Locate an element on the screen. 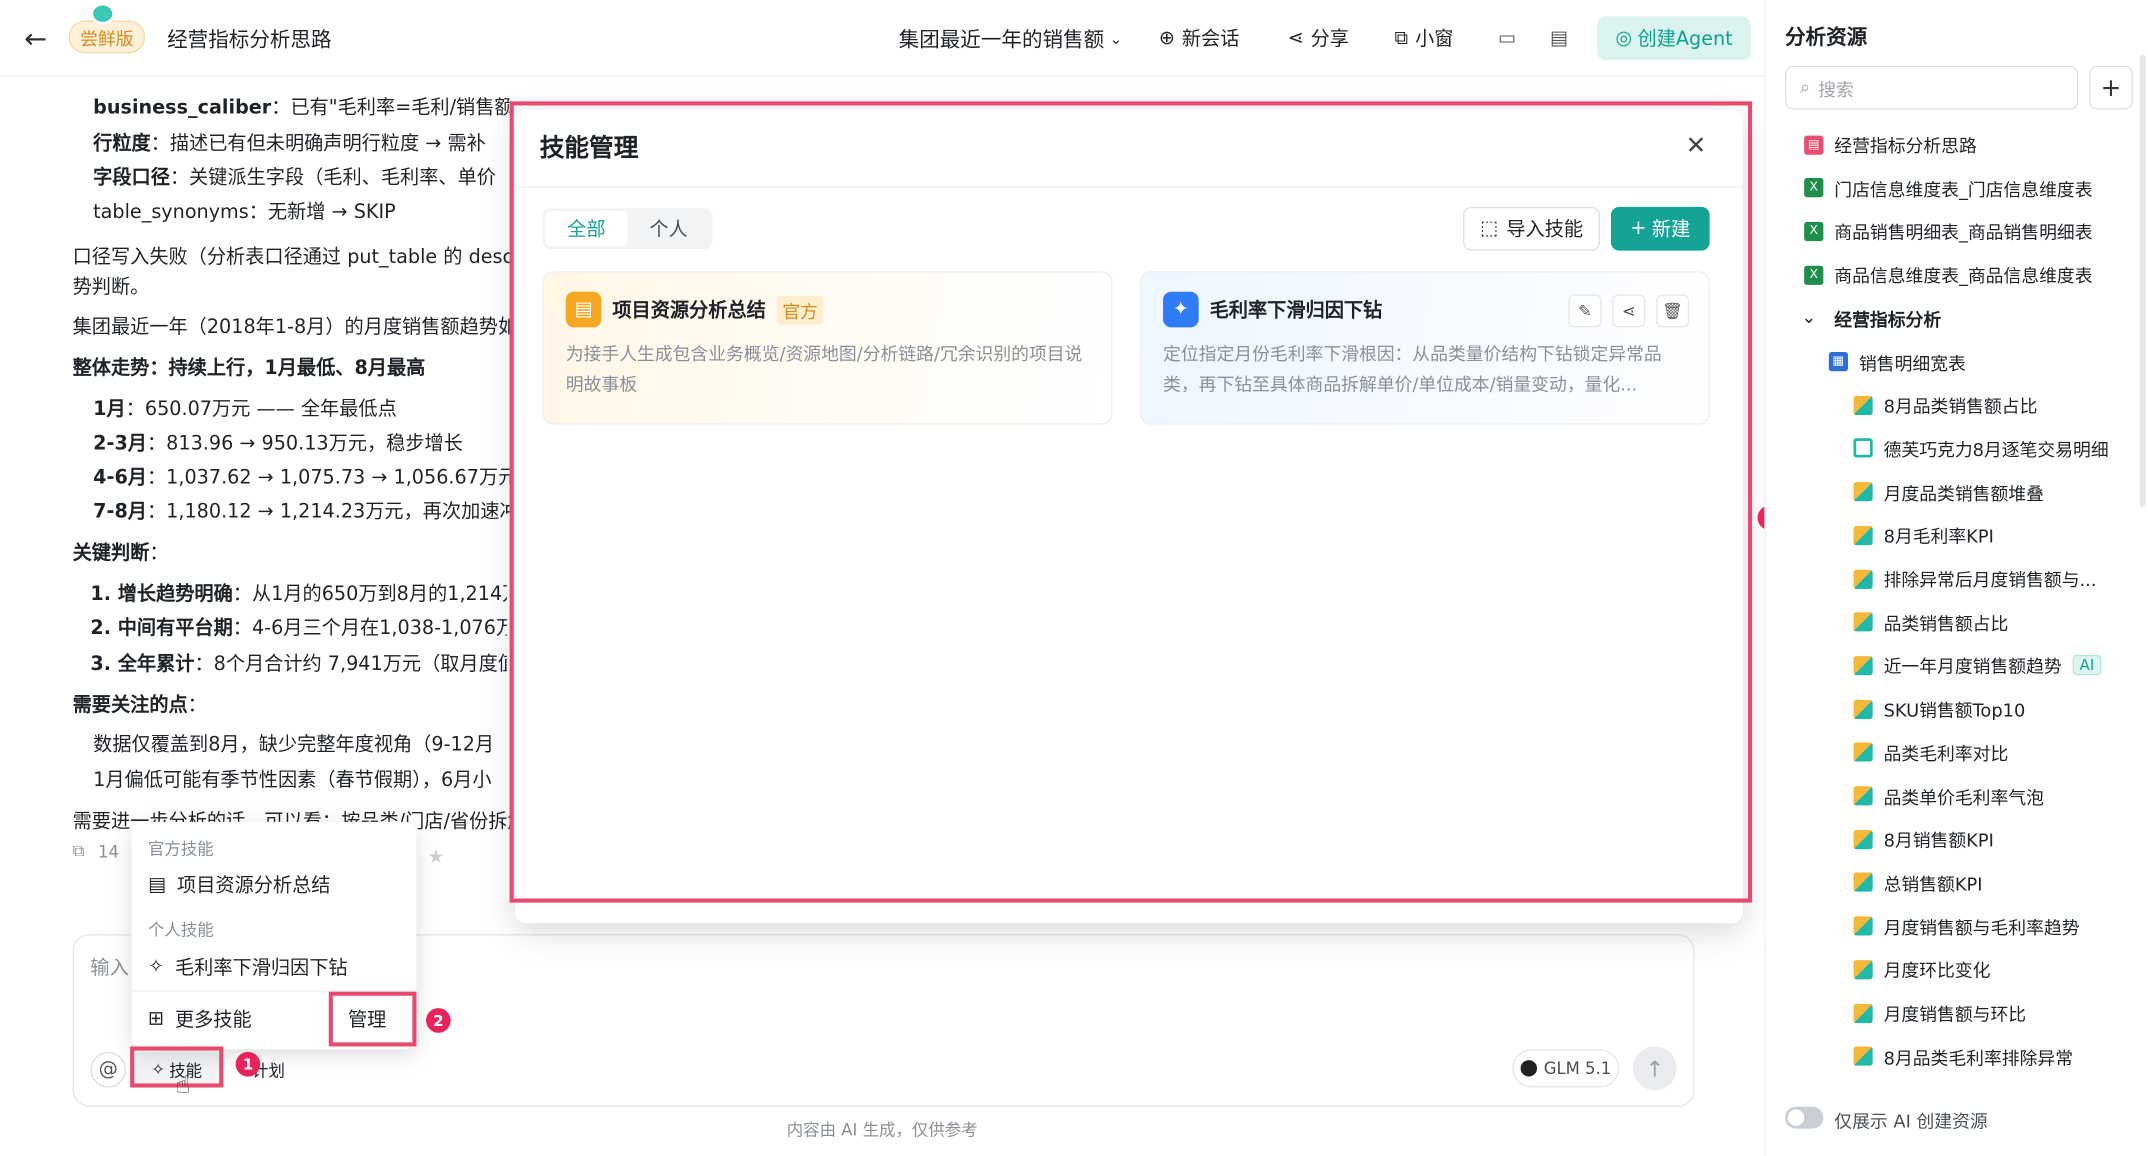  numbered-item: 2. 中间有平台期：4-6月三个月在1,038-1,076万之 is located at coordinates (298, 627).